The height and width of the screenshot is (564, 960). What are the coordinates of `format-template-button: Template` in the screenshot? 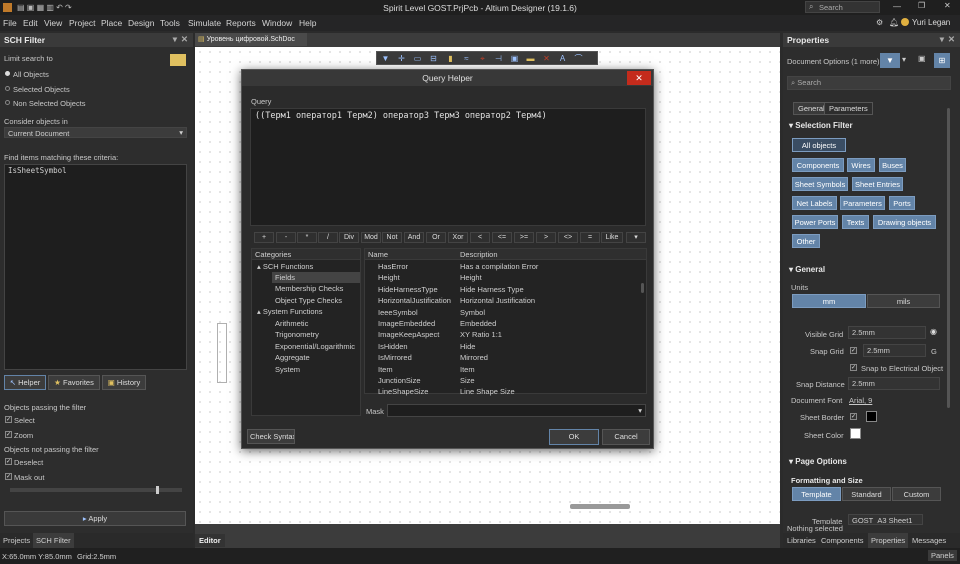 It's located at (816, 494).